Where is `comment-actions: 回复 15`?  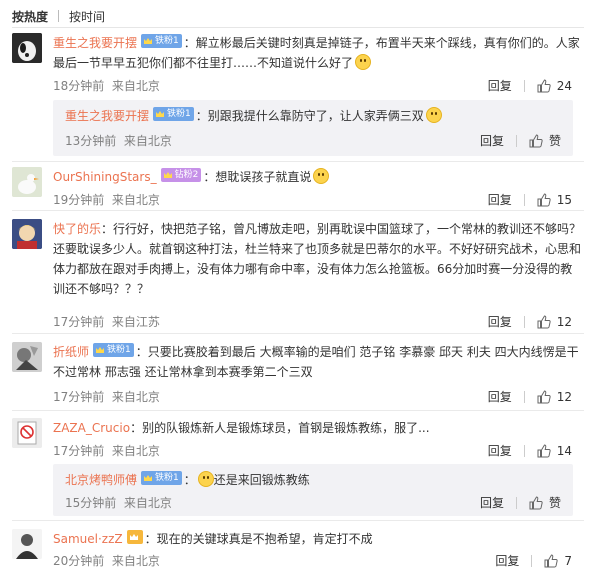 comment-actions: 回复 15 is located at coordinates (530, 199).